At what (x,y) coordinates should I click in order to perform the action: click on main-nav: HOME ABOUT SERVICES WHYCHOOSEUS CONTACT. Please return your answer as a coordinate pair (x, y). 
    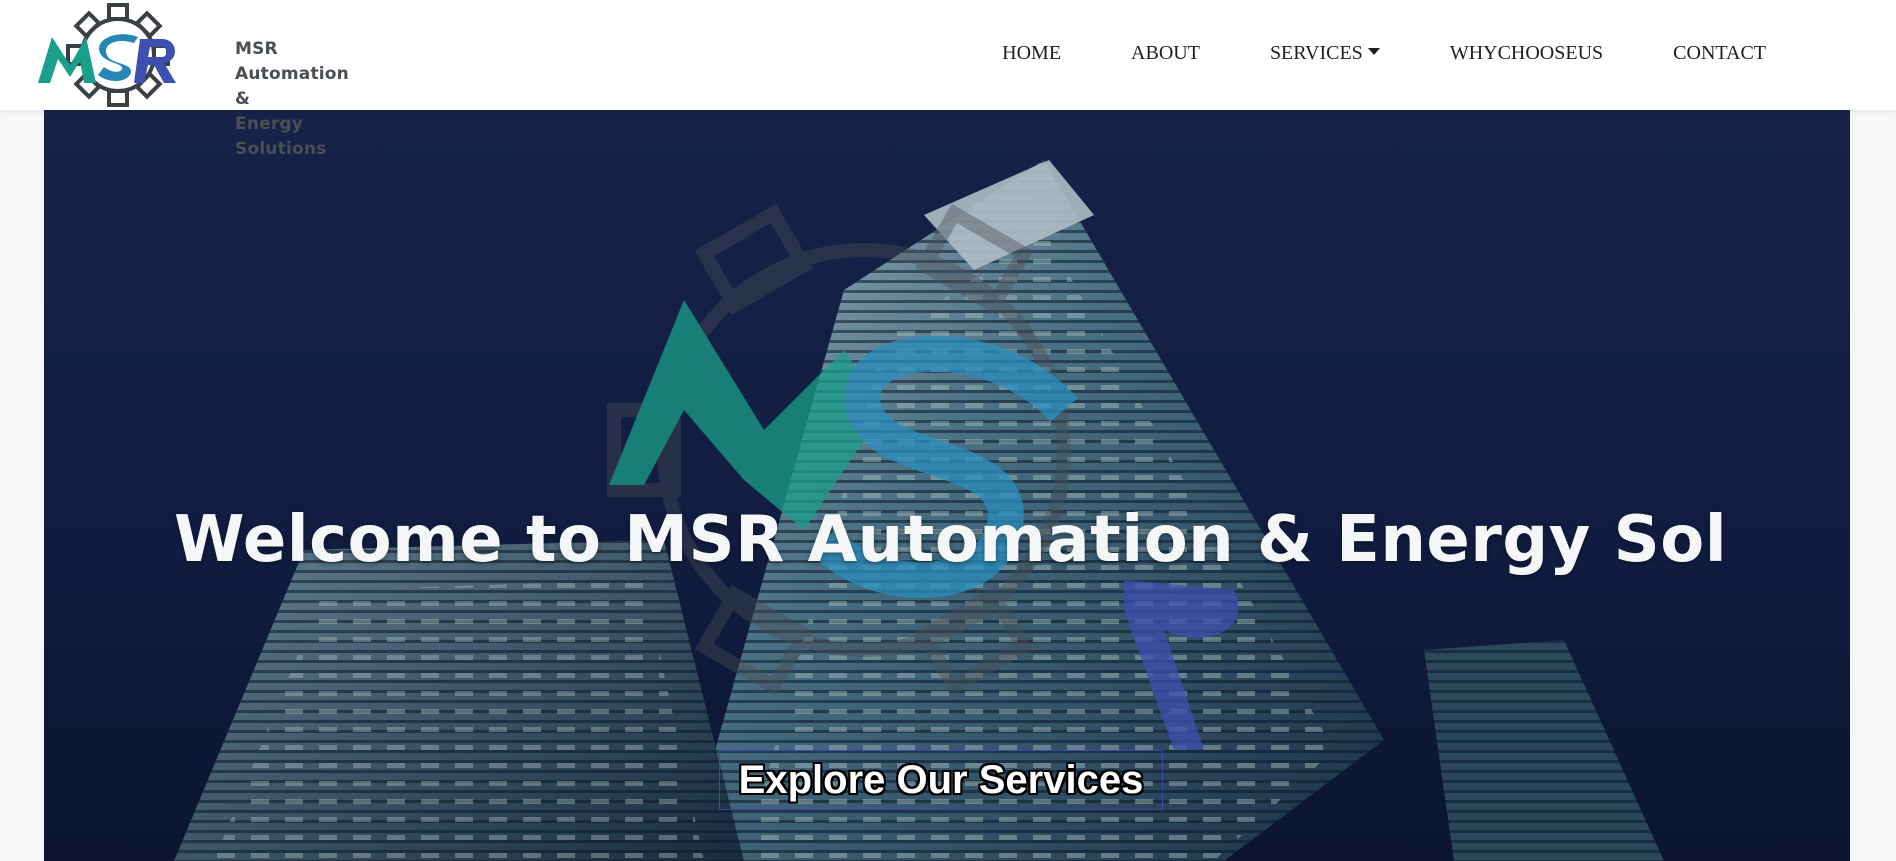
    Looking at the image, I should click on (1349, 53).